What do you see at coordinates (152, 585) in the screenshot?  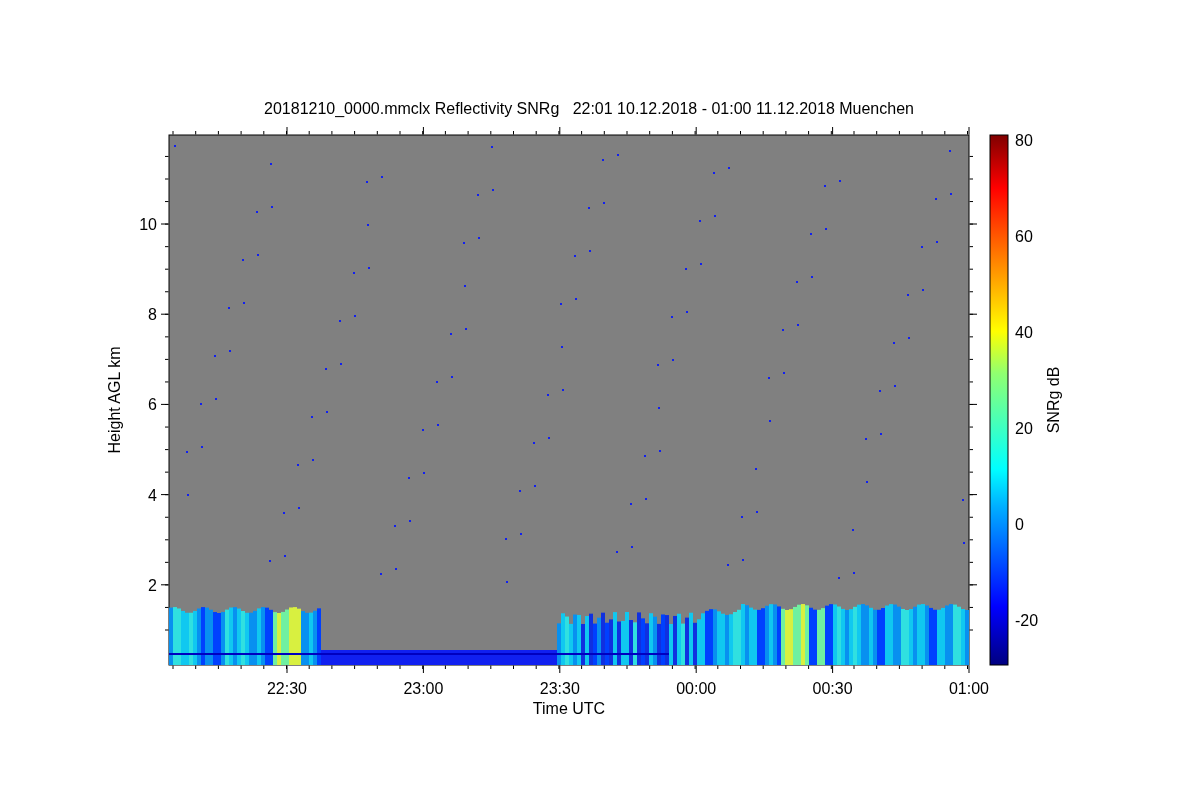 I see `y-tick-label: 2` at bounding box center [152, 585].